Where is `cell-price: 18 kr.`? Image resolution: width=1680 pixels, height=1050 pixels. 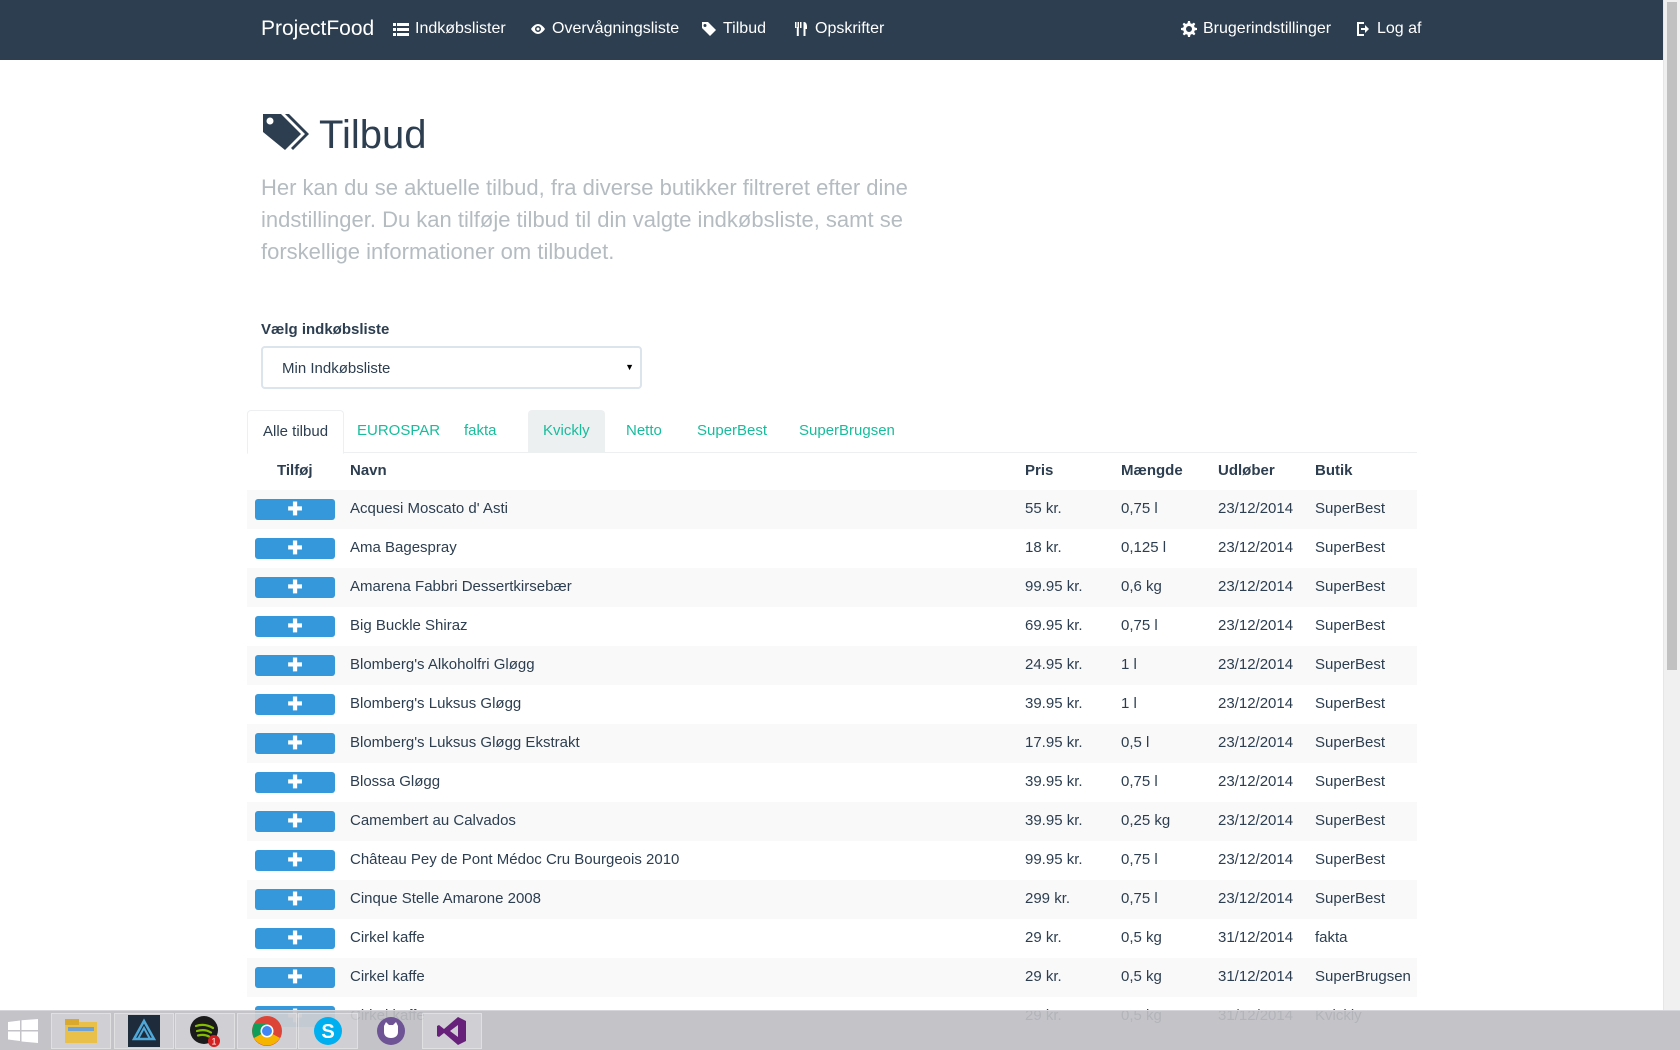 cell-price: 18 kr. is located at coordinates (1043, 547).